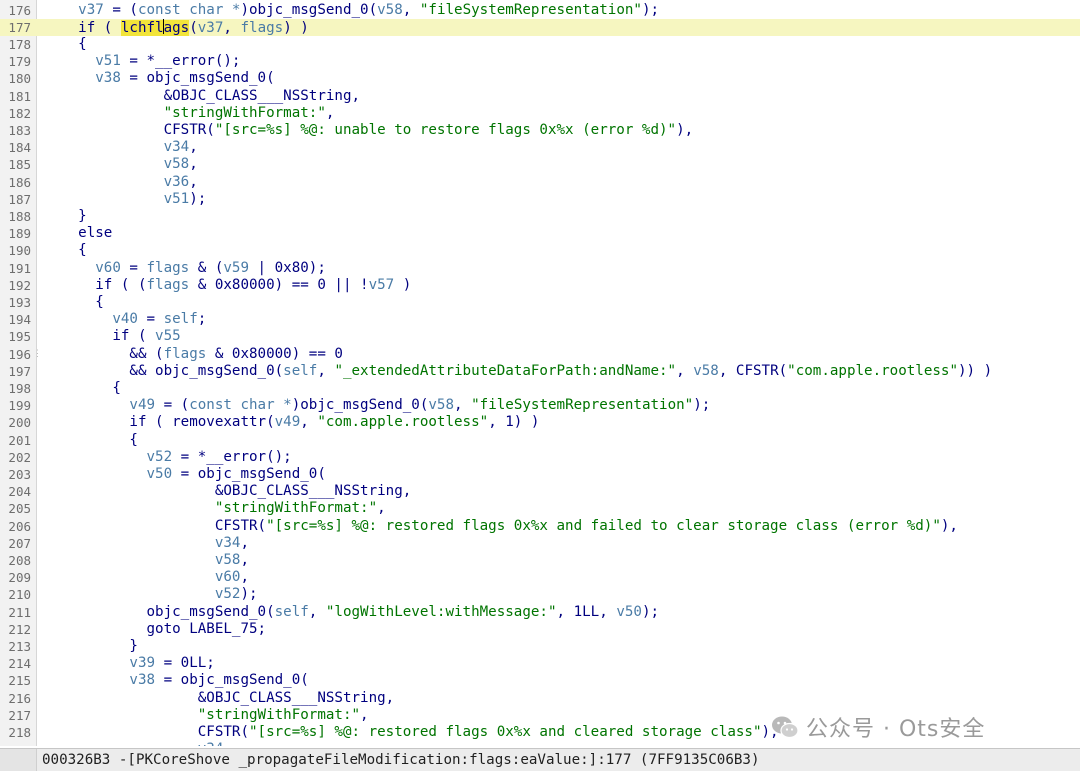 This screenshot has width=1080, height=771. I want to click on code-line: 198 {, so click(540, 388).